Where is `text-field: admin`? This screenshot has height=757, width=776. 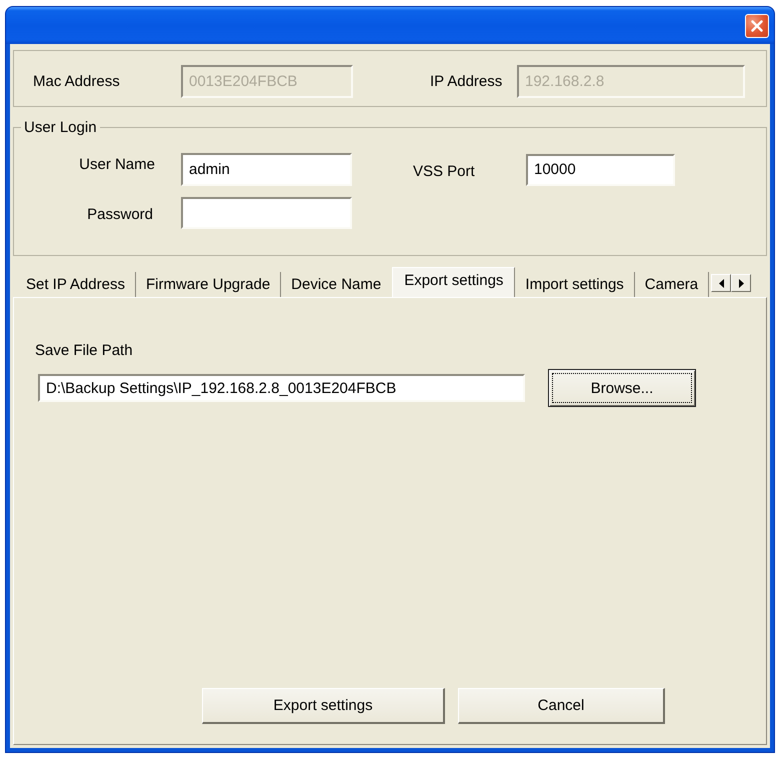 text-field: admin is located at coordinates (266, 169).